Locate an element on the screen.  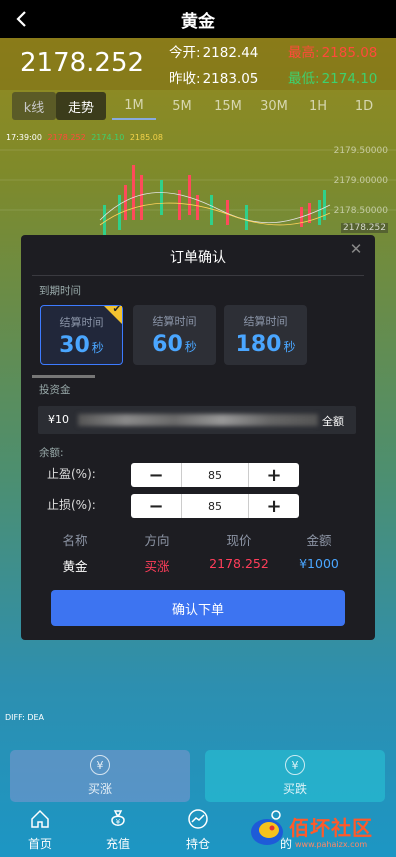
money-bag-icon: ¥ is located at coordinates (118, 818).